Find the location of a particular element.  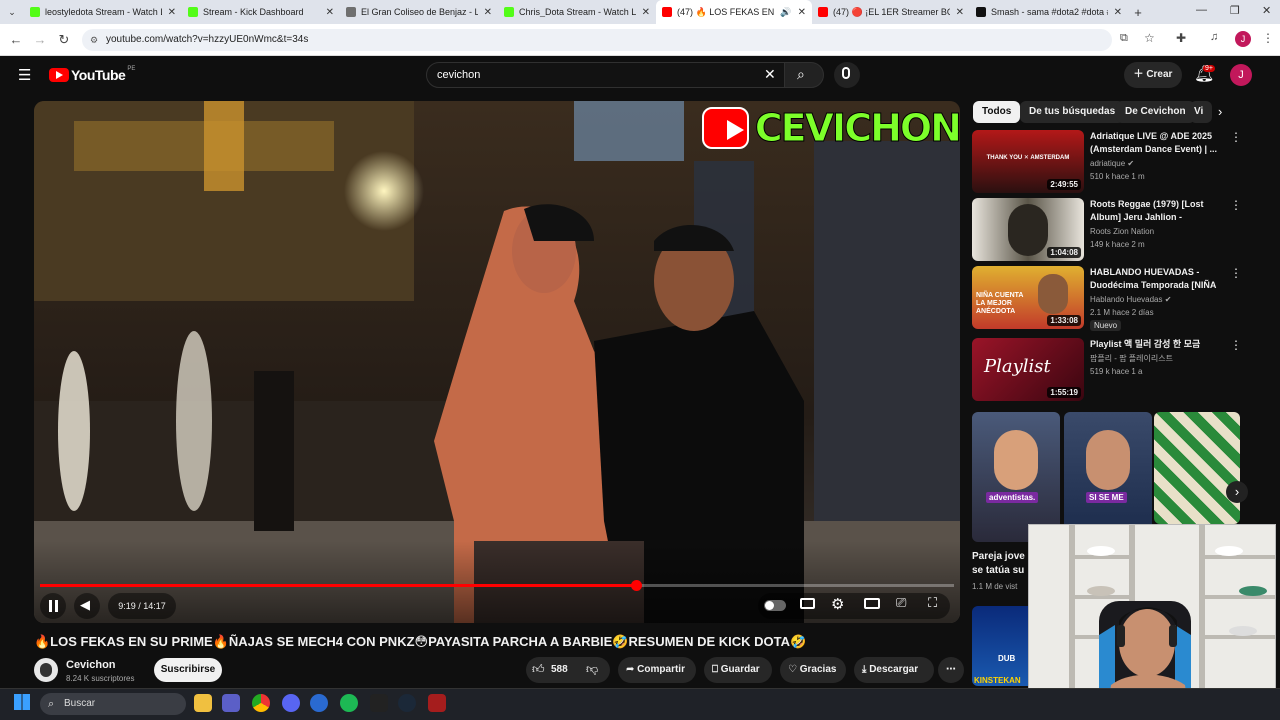

browser-tab: (47) 🔴 ¡EL 1ER Streamer BOTUI ✕ is located at coordinates (891, 12).